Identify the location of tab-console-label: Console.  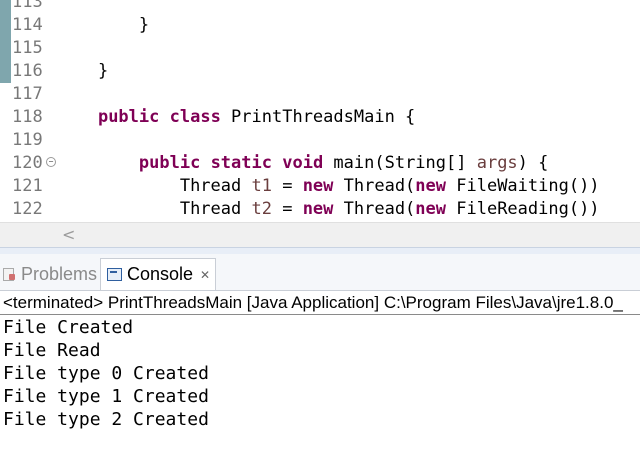
(160, 274).